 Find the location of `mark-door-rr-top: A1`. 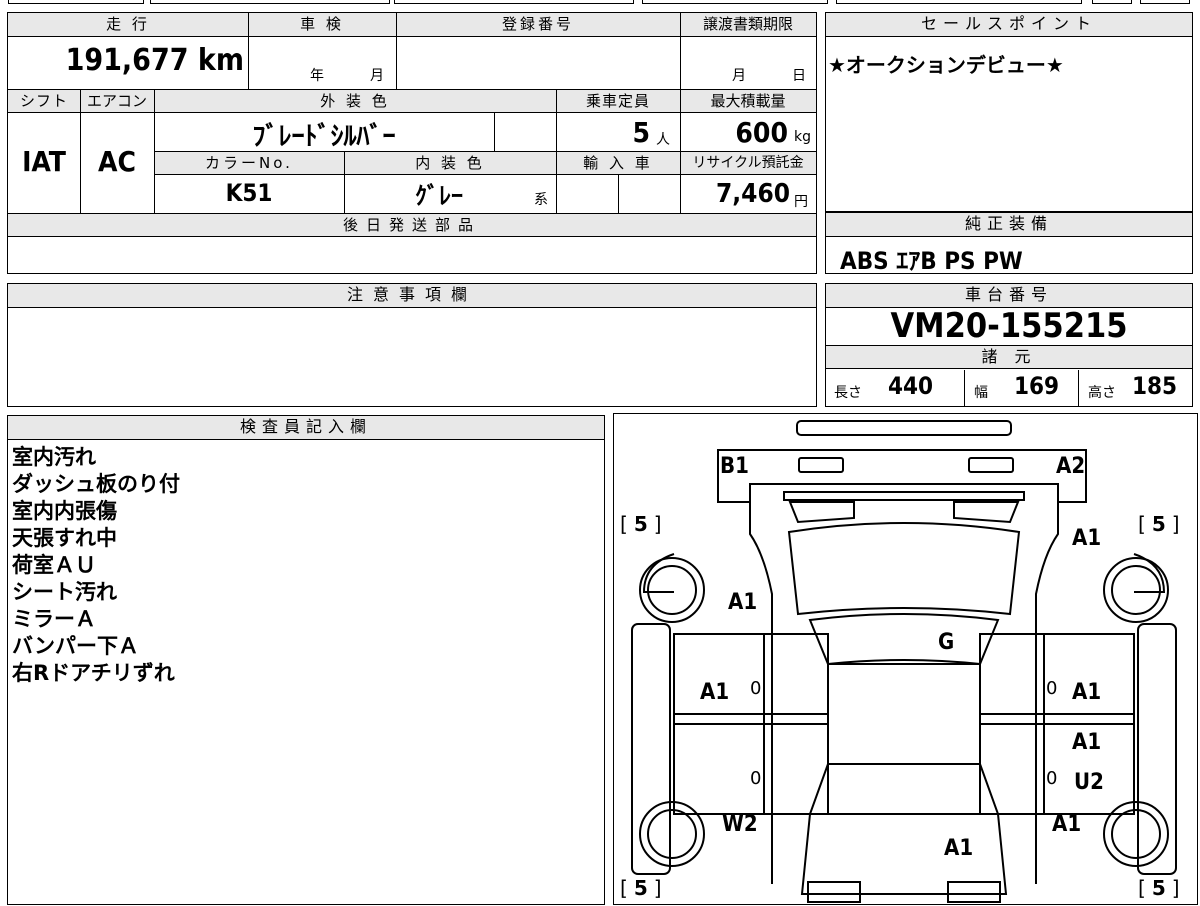

mark-door-rr-top: A1 is located at coordinates (1087, 742).